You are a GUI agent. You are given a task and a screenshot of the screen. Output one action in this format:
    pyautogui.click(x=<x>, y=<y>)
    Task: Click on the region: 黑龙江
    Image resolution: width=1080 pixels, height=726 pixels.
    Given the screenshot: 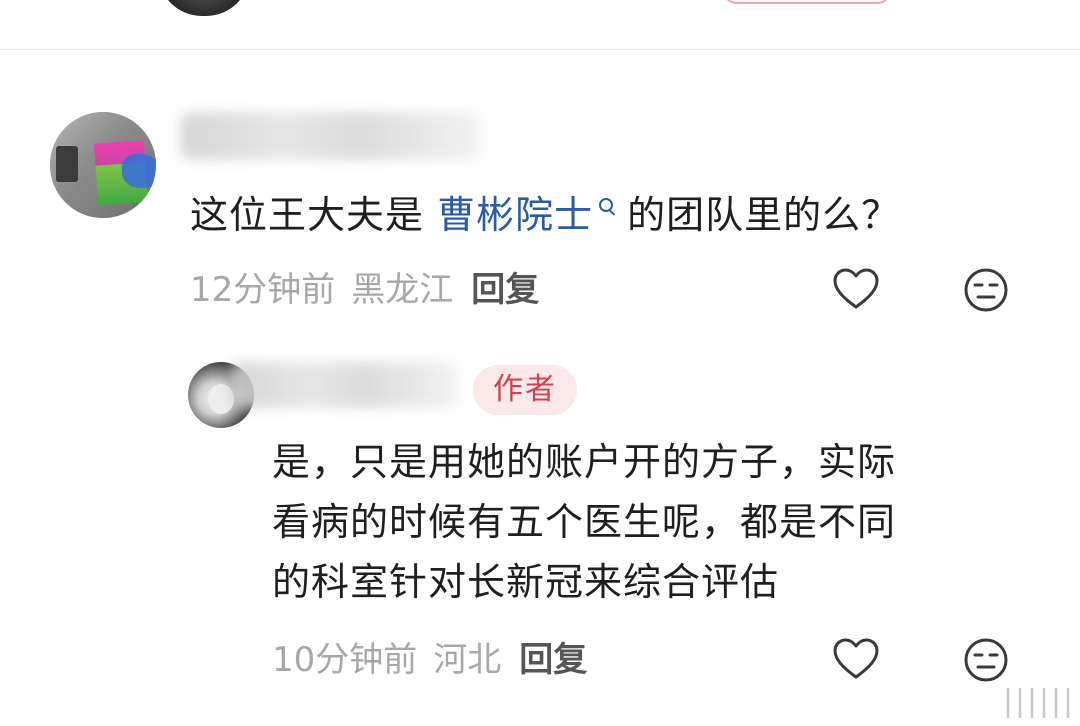 What is the action you would take?
    pyautogui.click(x=402, y=290)
    